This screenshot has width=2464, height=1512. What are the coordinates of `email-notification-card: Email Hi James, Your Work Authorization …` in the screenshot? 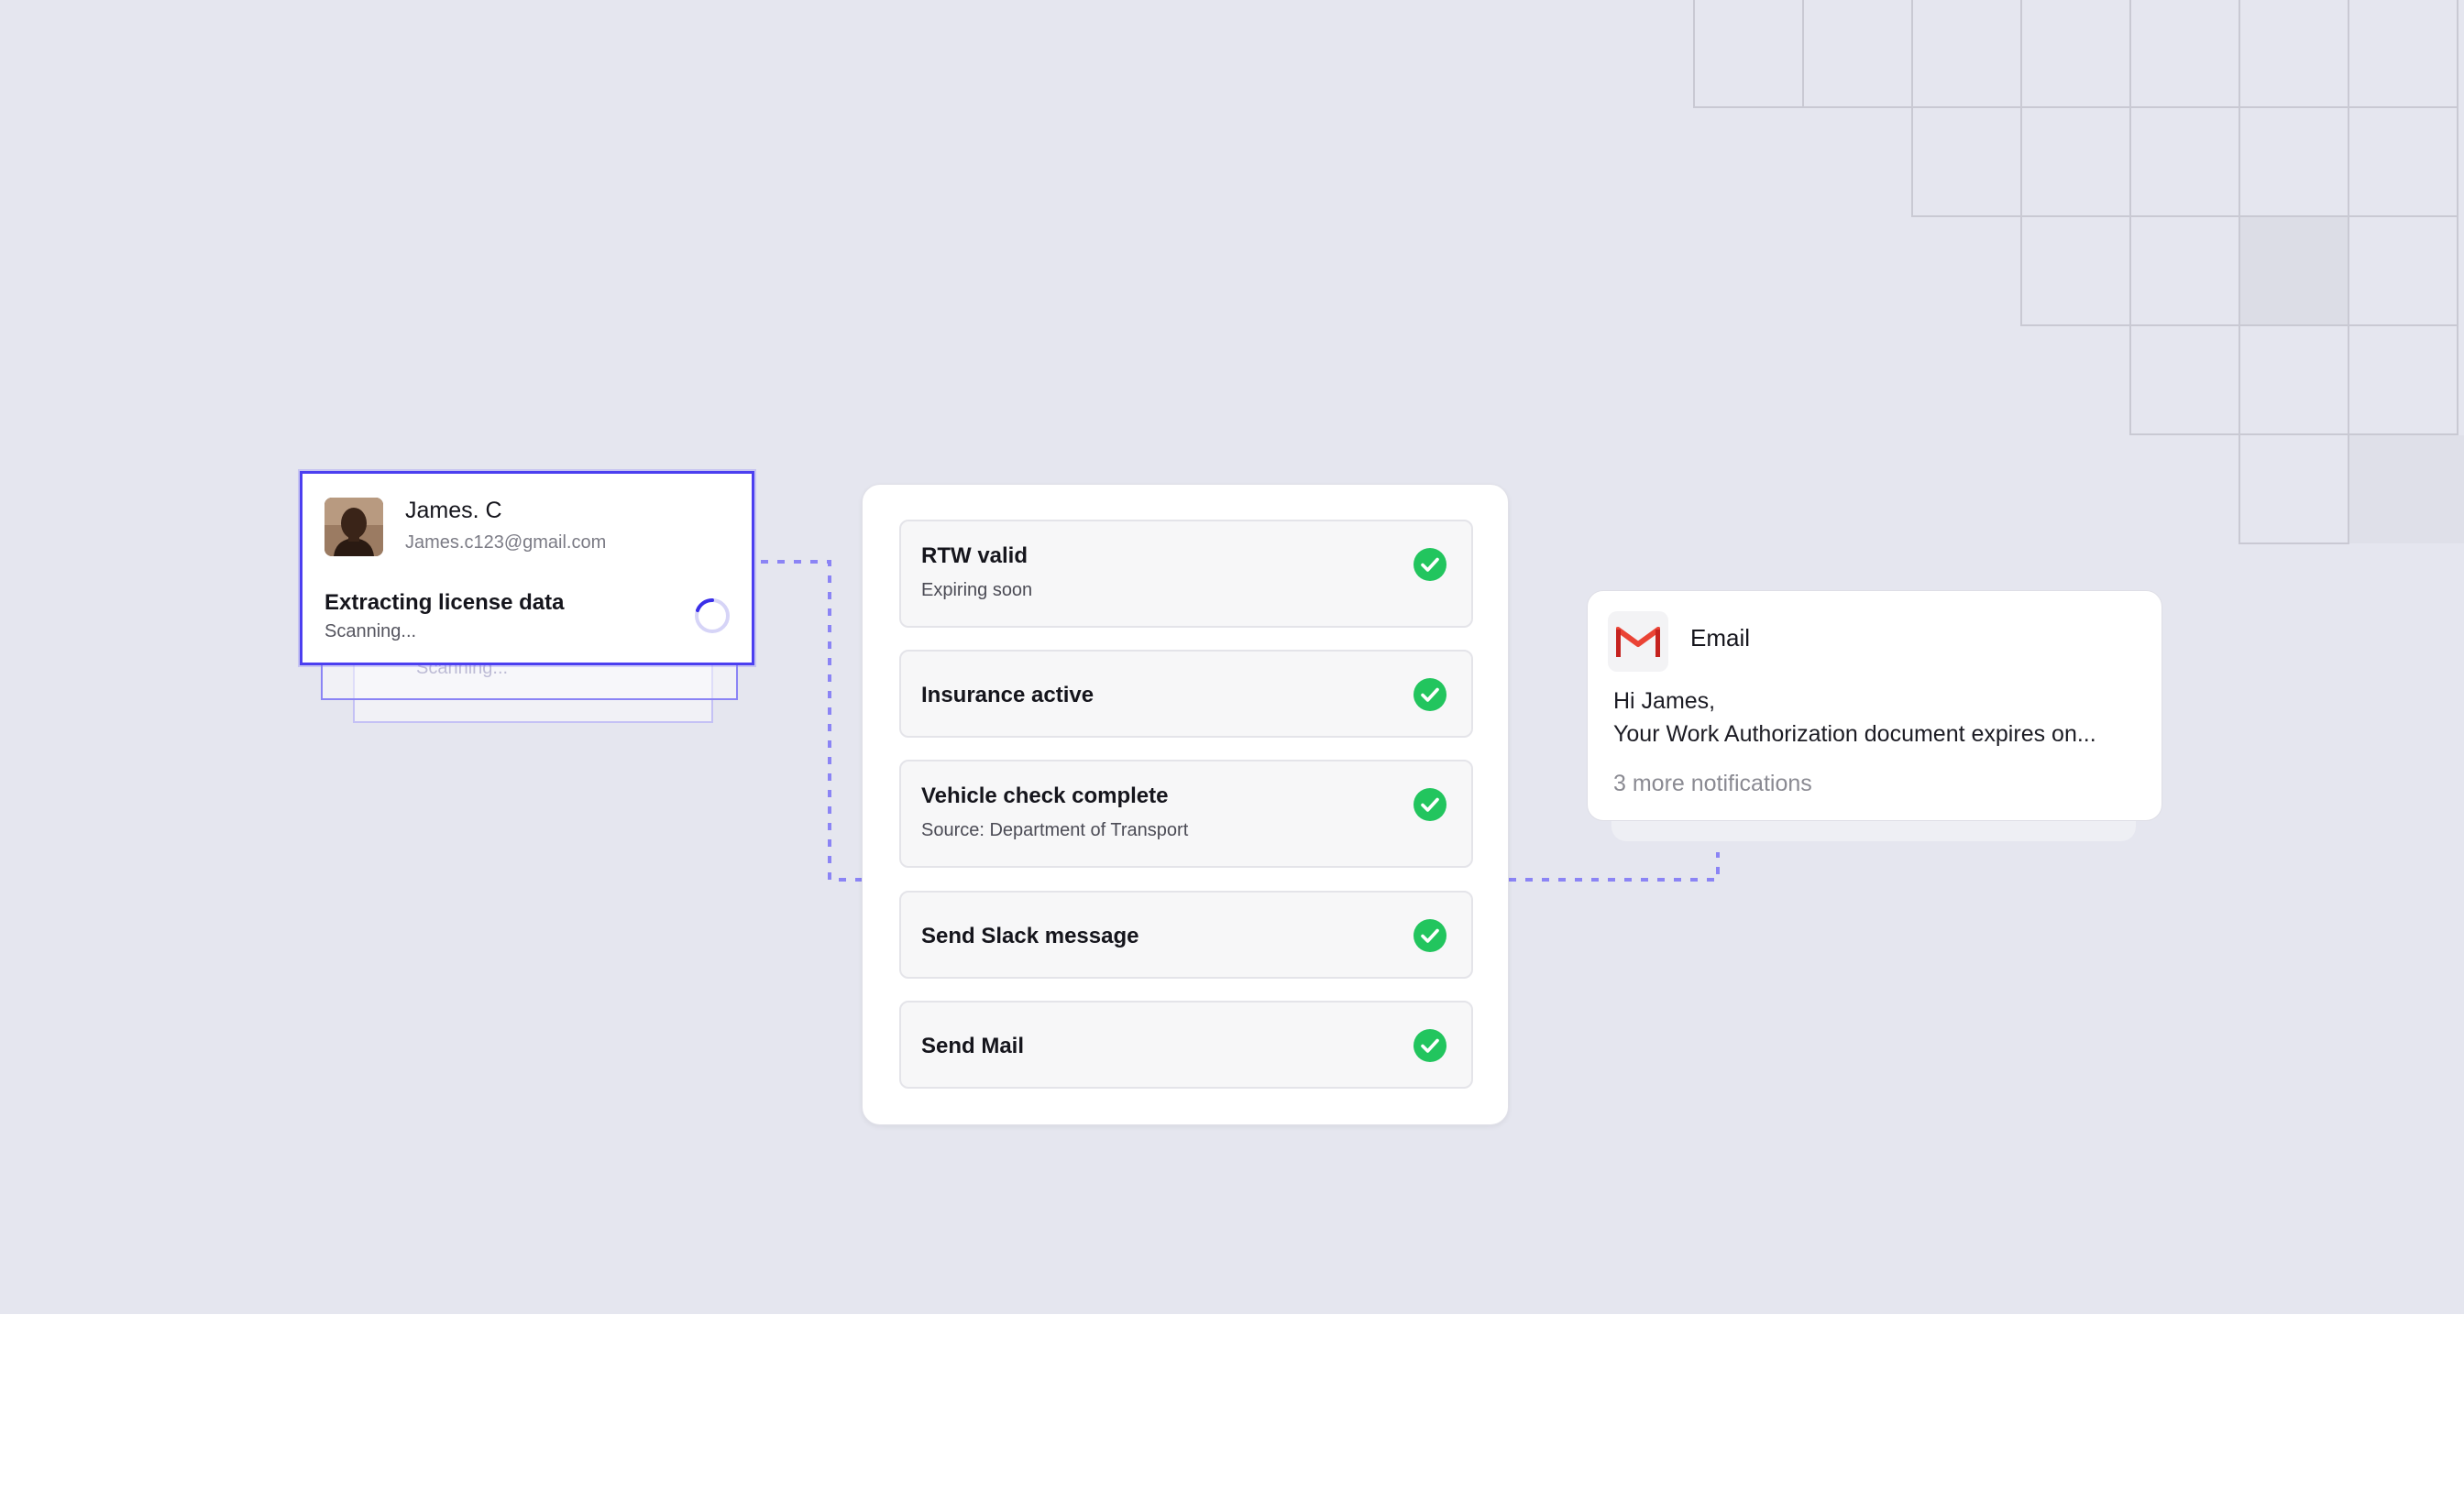 It's located at (1874, 705).